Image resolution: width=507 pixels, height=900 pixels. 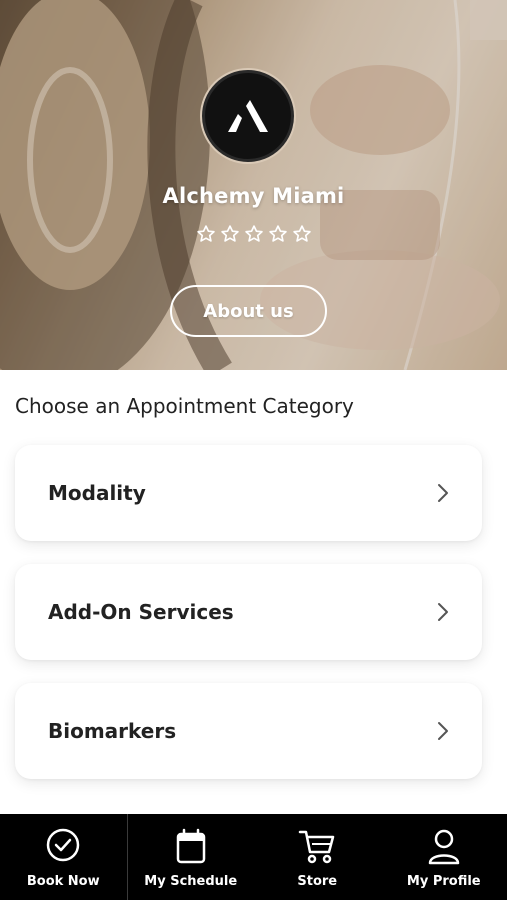 What do you see at coordinates (63, 881) in the screenshot?
I see `nav-label: Book Now` at bounding box center [63, 881].